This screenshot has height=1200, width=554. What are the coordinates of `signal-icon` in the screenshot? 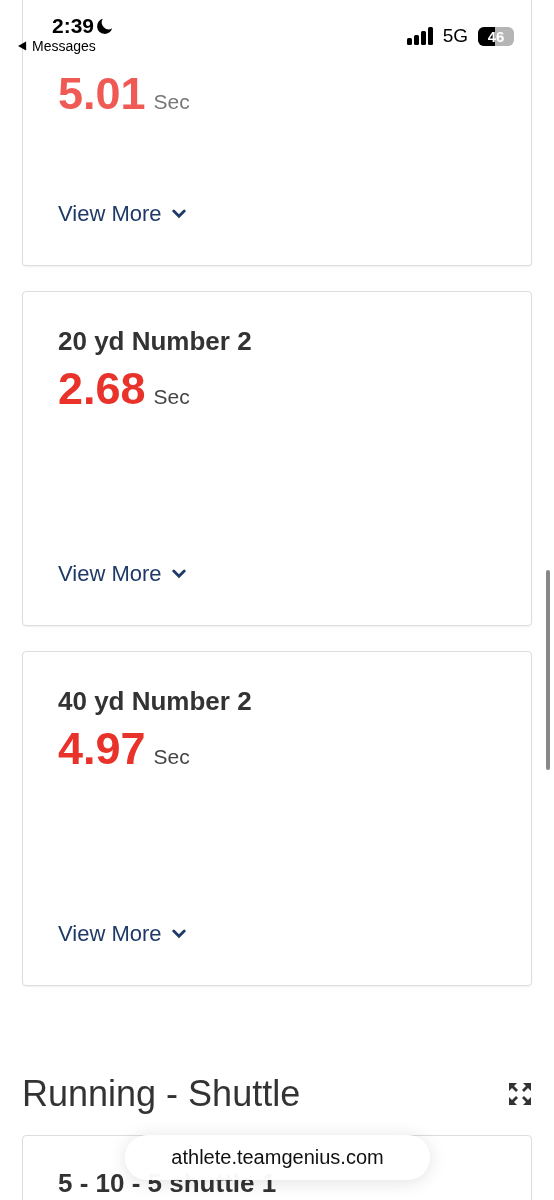 It's located at (419, 36).